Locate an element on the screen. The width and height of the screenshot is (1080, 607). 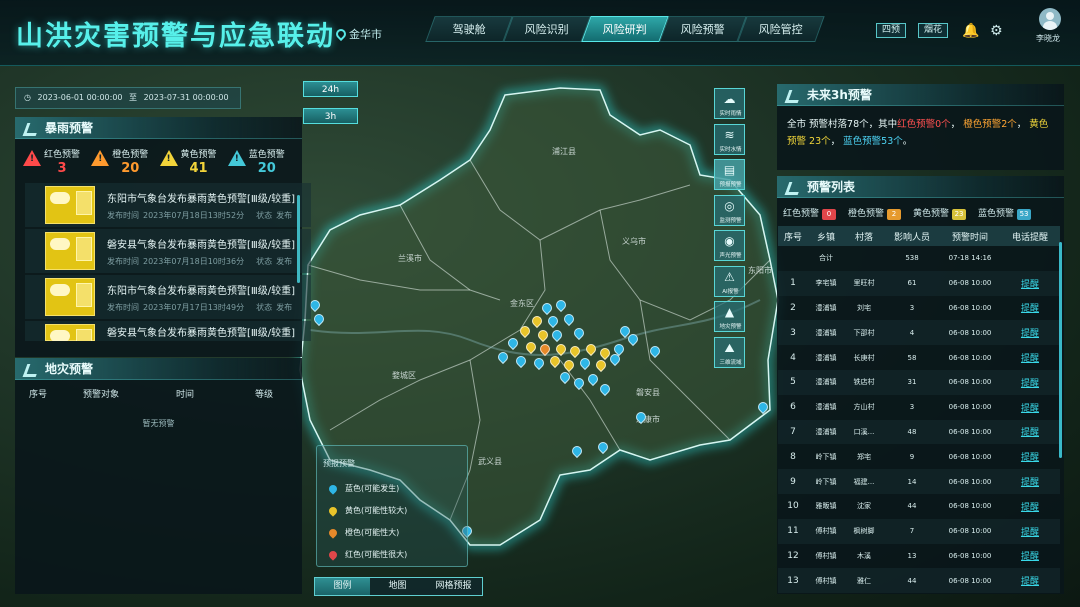
tab-grid-forecast: 网格预报 is located at coordinates (453, 586).